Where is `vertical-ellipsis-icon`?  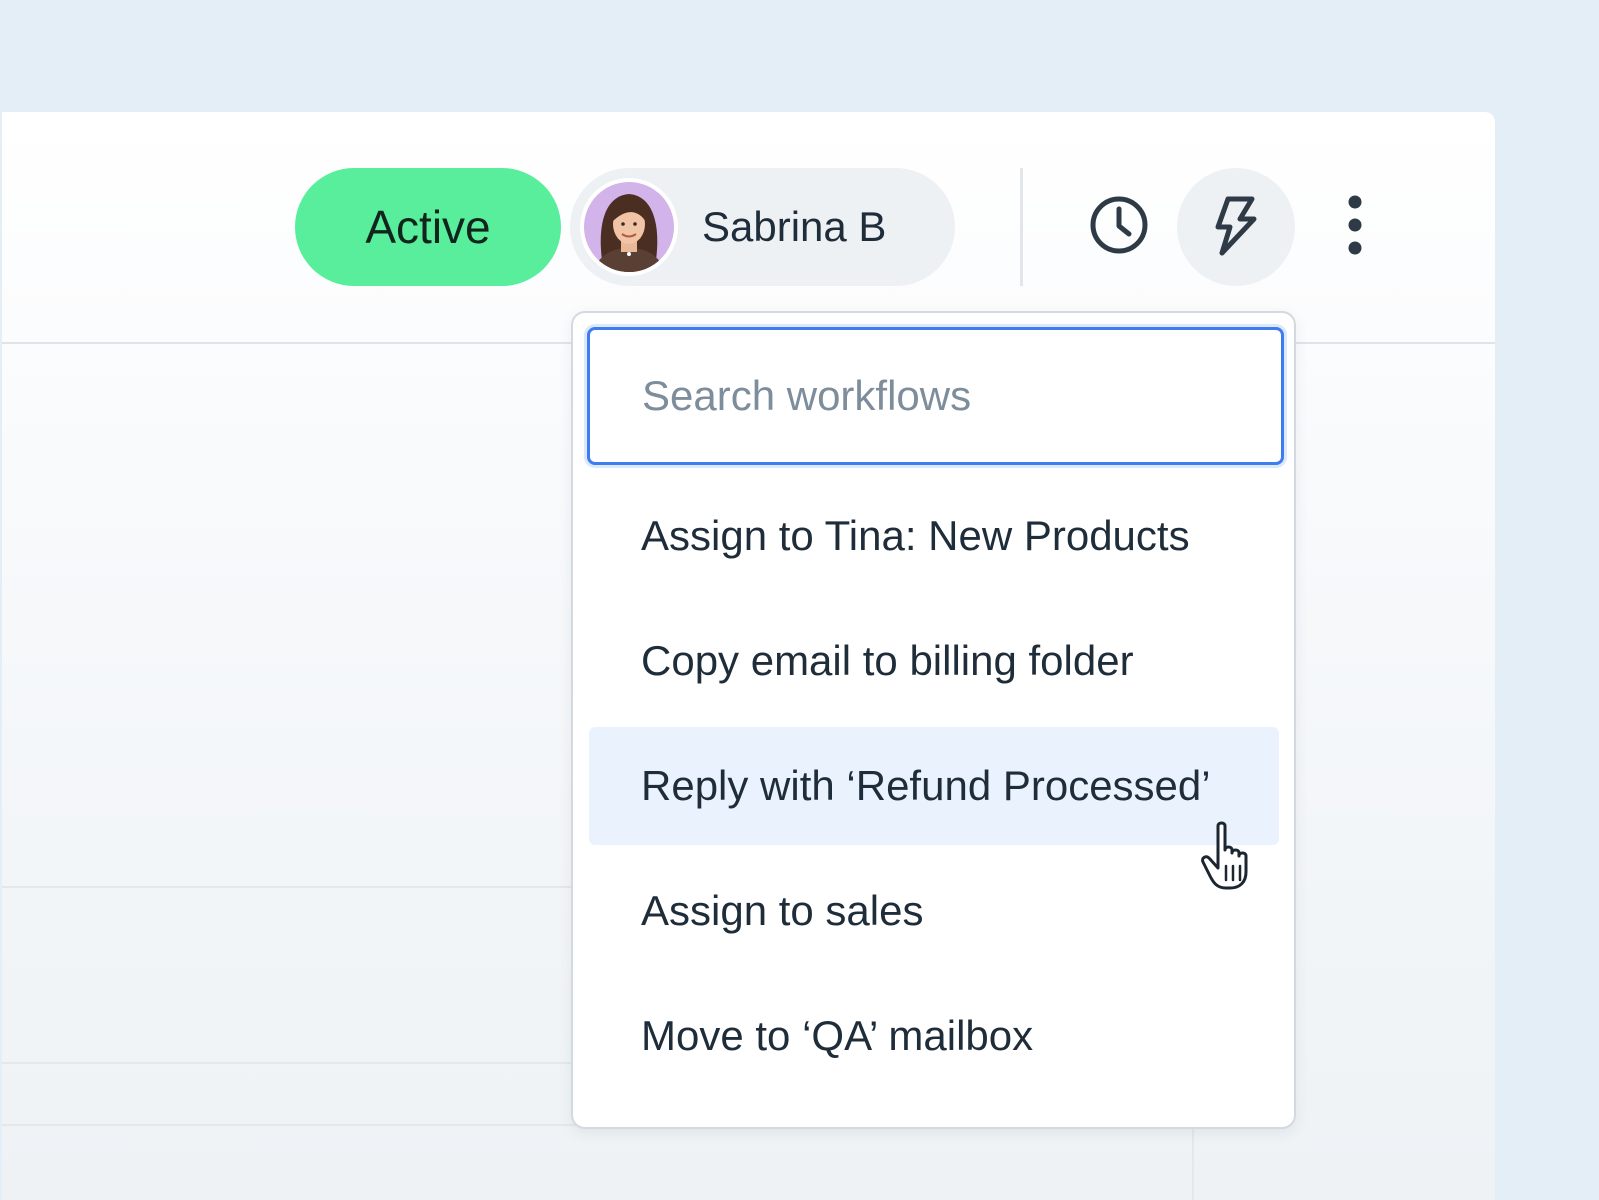 vertical-ellipsis-icon is located at coordinates (1355, 227).